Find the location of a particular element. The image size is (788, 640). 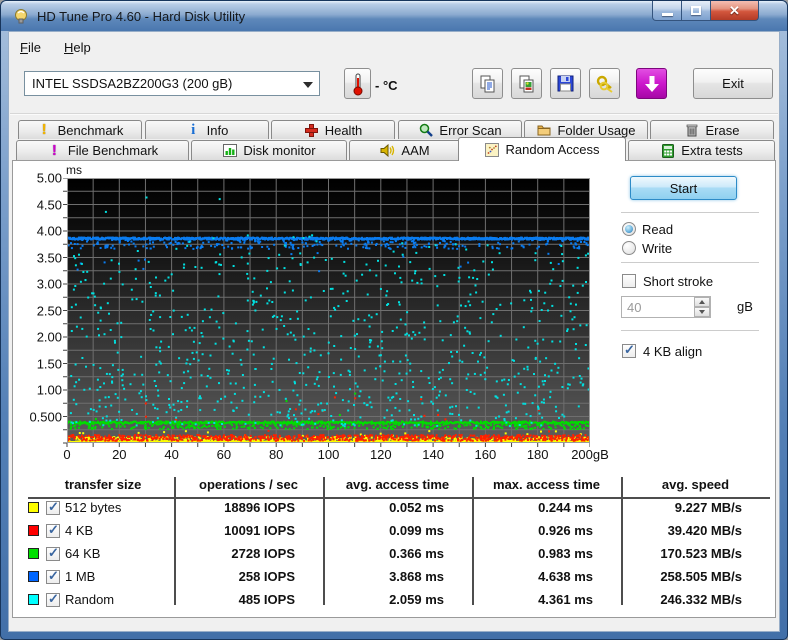

x-tick-label: 120 is located at coordinates (380, 454).